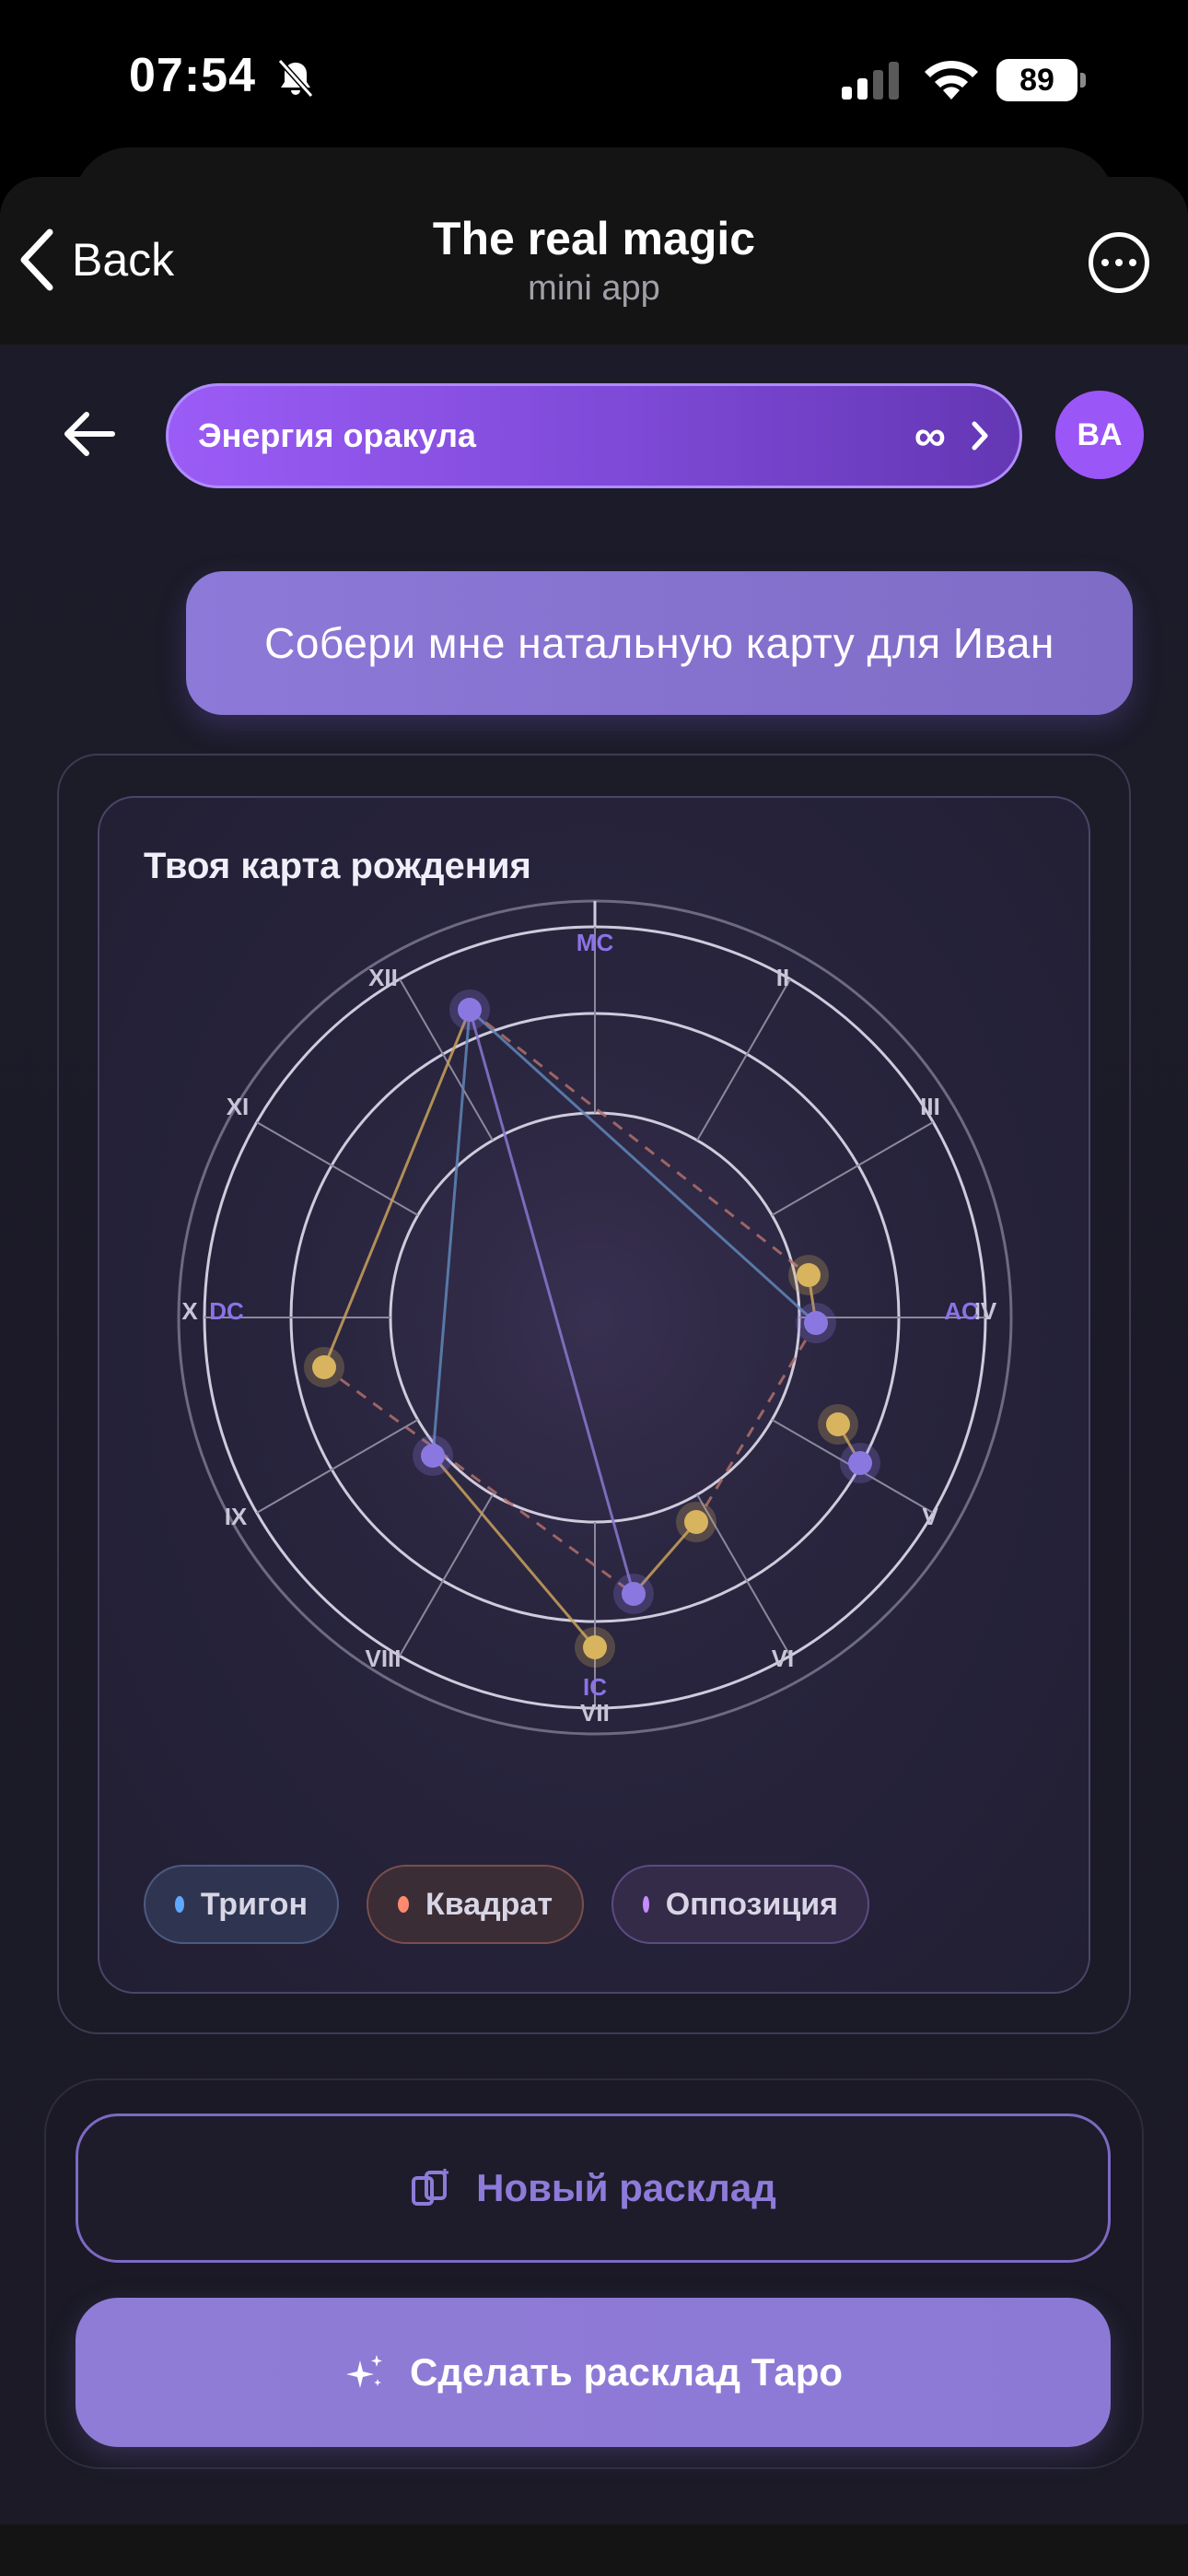 The image size is (1188, 2576). I want to click on more-options-button, so click(1119, 262).